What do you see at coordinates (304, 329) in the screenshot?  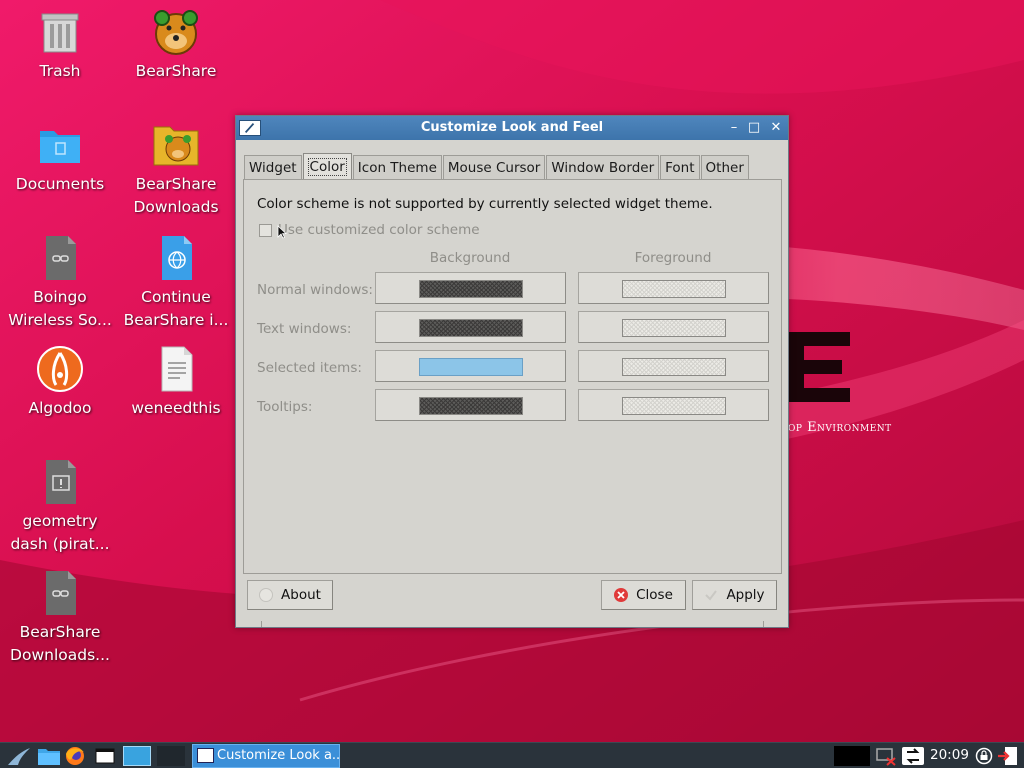 I see `text-windows-label: Text windows:` at bounding box center [304, 329].